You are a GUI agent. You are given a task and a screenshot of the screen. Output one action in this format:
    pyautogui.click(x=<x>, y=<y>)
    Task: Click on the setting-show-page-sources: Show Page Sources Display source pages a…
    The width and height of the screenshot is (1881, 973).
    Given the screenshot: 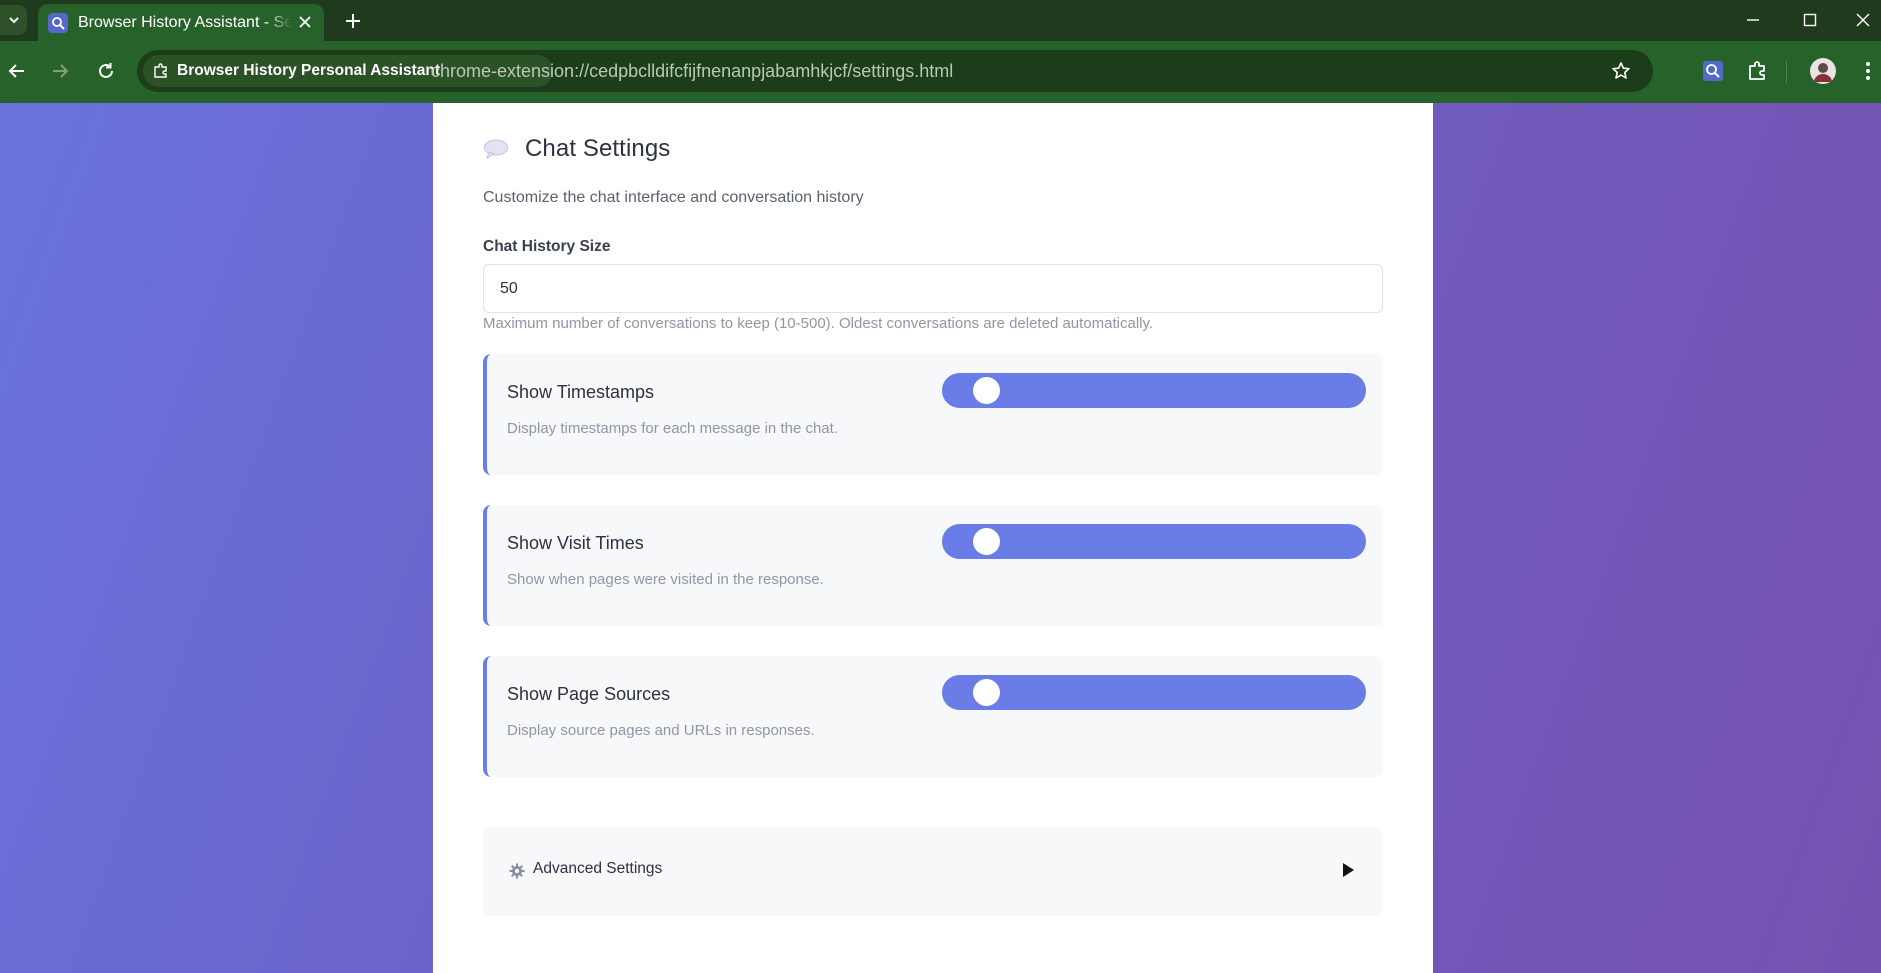 What is the action you would take?
    pyautogui.click(x=933, y=716)
    